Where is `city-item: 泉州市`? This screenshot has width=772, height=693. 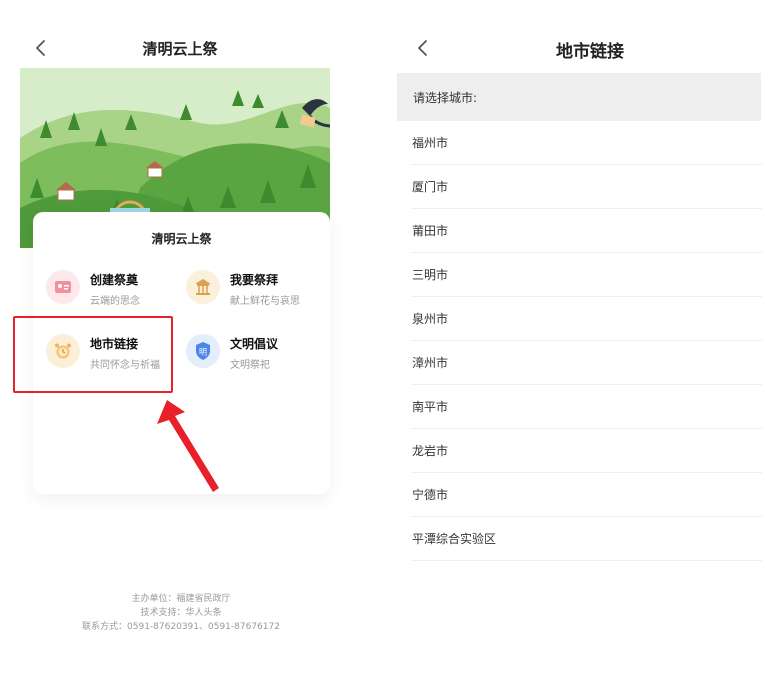
city-item: 泉州市 is located at coordinates (587, 319).